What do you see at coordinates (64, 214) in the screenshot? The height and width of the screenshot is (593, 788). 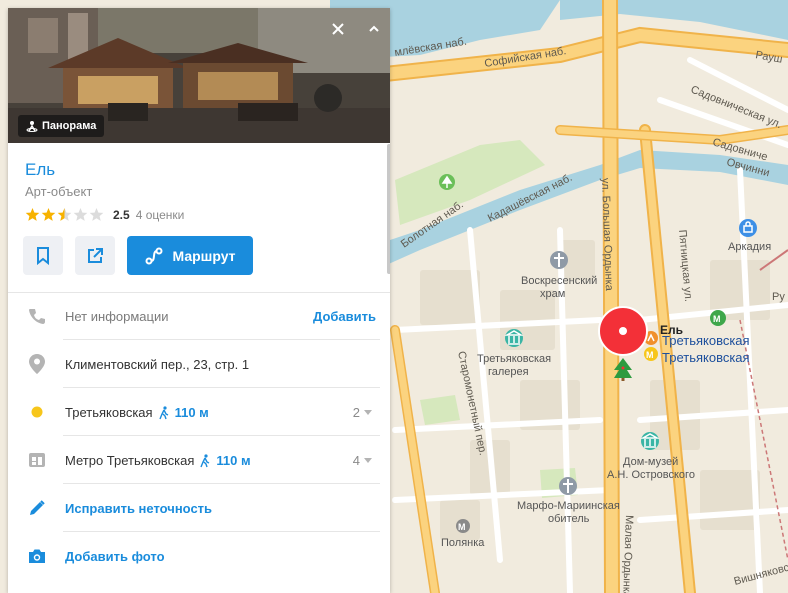 I see `star-half-icon` at bounding box center [64, 214].